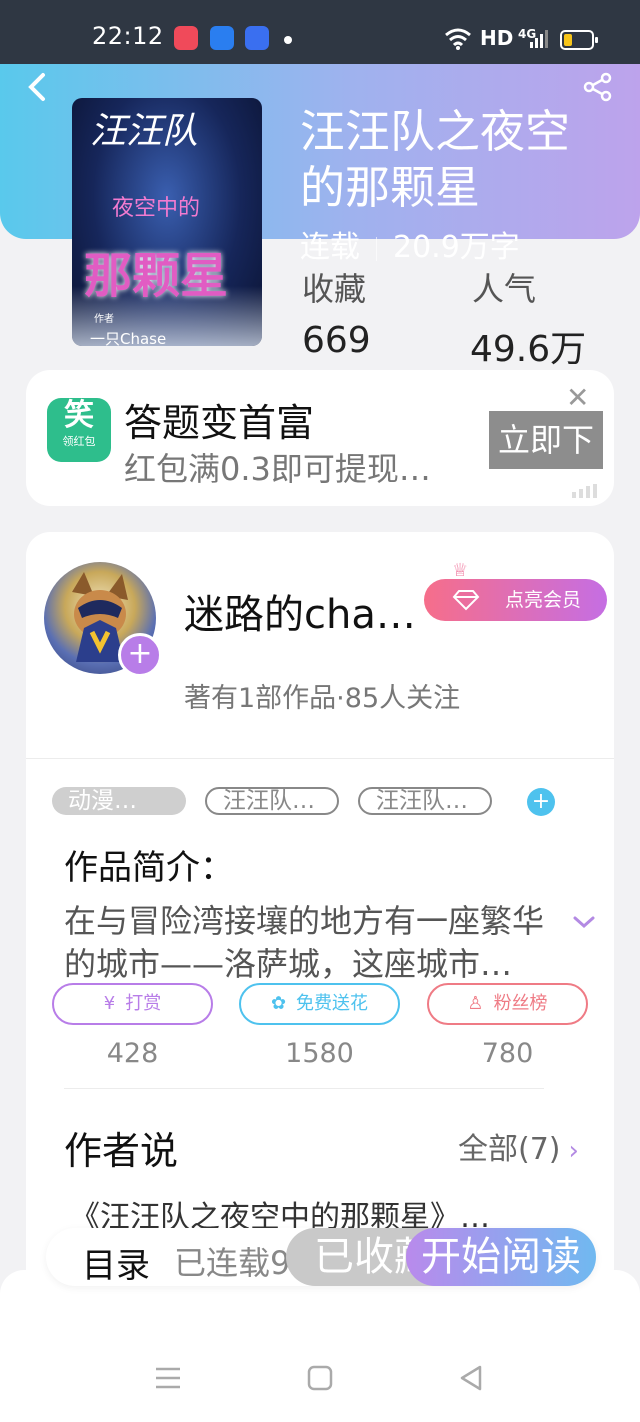 This screenshot has width=640, height=1422. Describe the element at coordinates (376, 248) in the screenshot. I see `status-divider` at that location.